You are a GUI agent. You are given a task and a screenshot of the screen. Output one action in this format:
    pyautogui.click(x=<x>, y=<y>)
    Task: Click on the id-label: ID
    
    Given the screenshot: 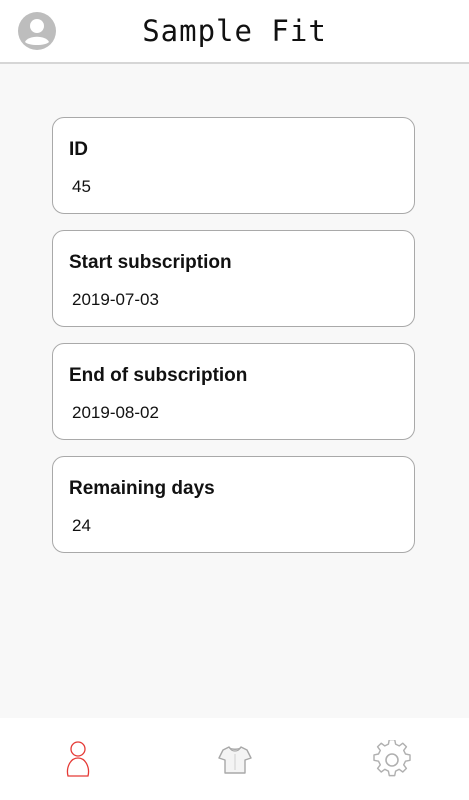 What is the action you would take?
    pyautogui.click(x=78, y=149)
    